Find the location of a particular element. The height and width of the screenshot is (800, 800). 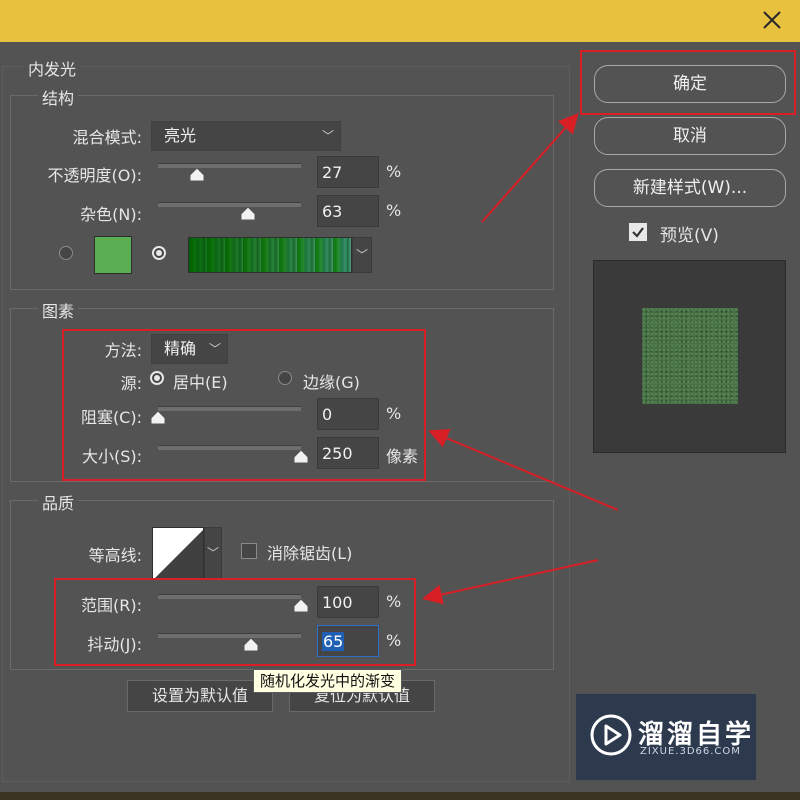

range-input: 100 is located at coordinates (348, 602).